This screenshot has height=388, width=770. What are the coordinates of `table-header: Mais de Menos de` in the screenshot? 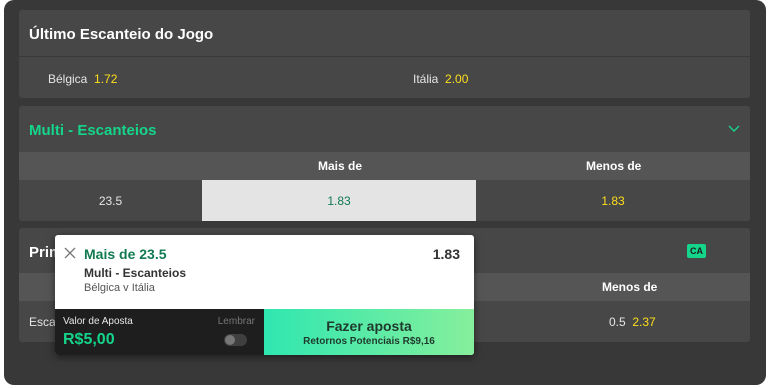 It's located at (384, 166).